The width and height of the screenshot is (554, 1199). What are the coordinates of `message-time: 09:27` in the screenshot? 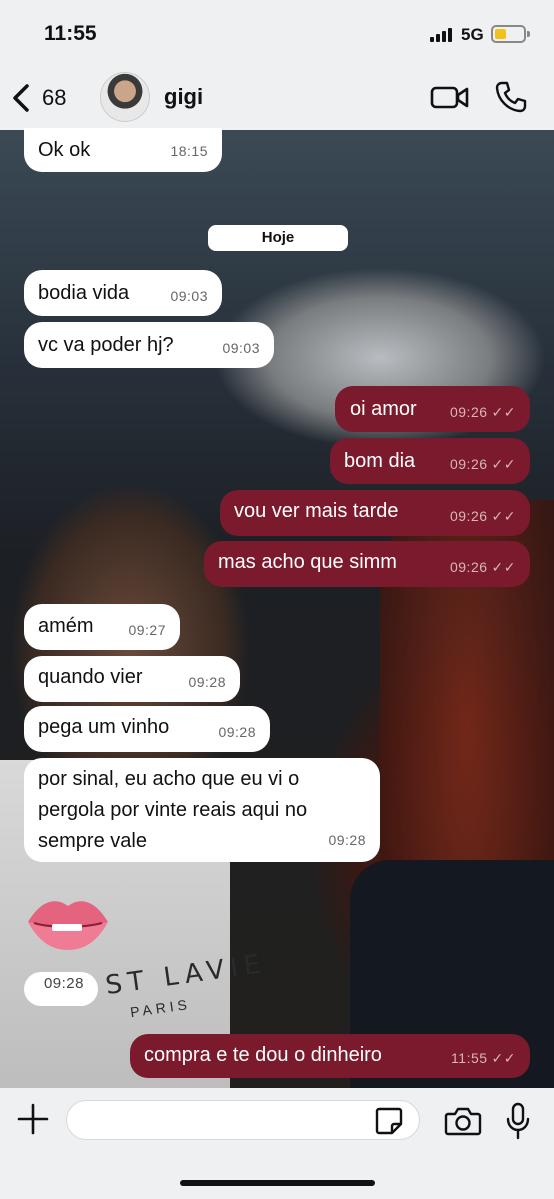 It's located at (147, 630).